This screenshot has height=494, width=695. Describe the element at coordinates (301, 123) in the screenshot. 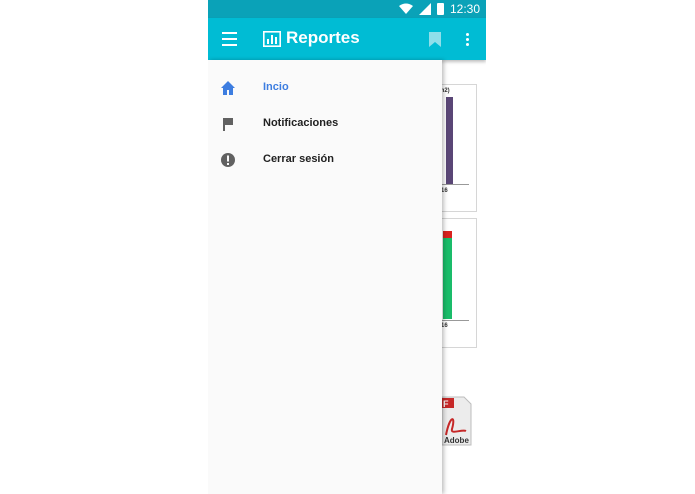

I see `drawer-item-label: Notificaciones` at that location.